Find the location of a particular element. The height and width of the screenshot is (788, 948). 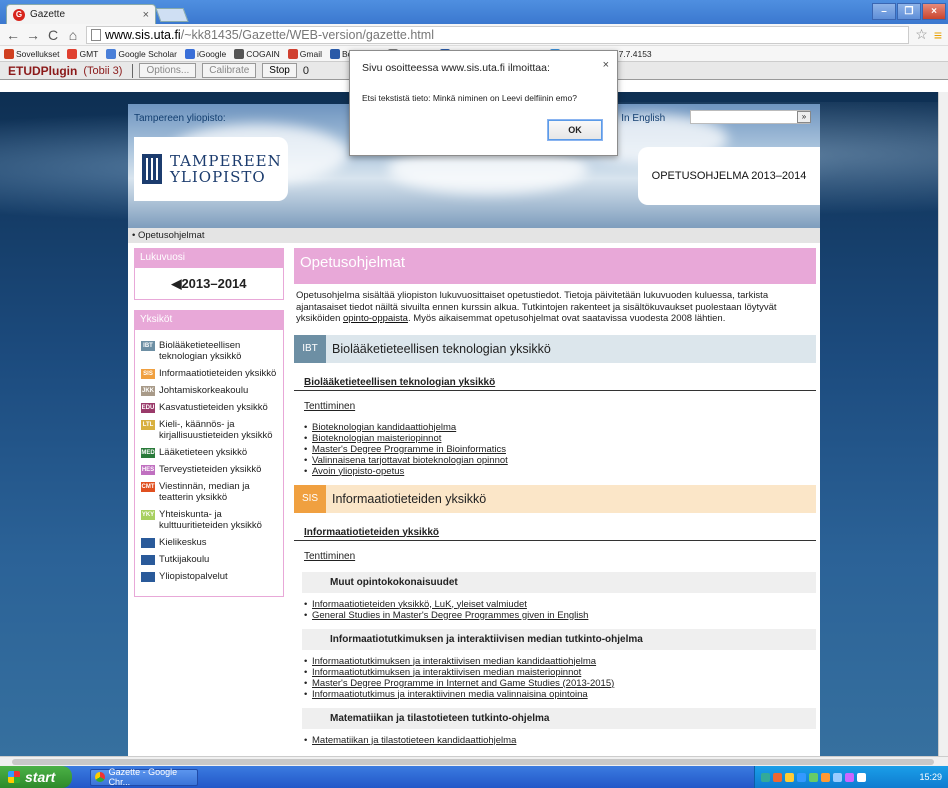

breadcrumb: • Opetusohjelmat is located at coordinates (474, 236).